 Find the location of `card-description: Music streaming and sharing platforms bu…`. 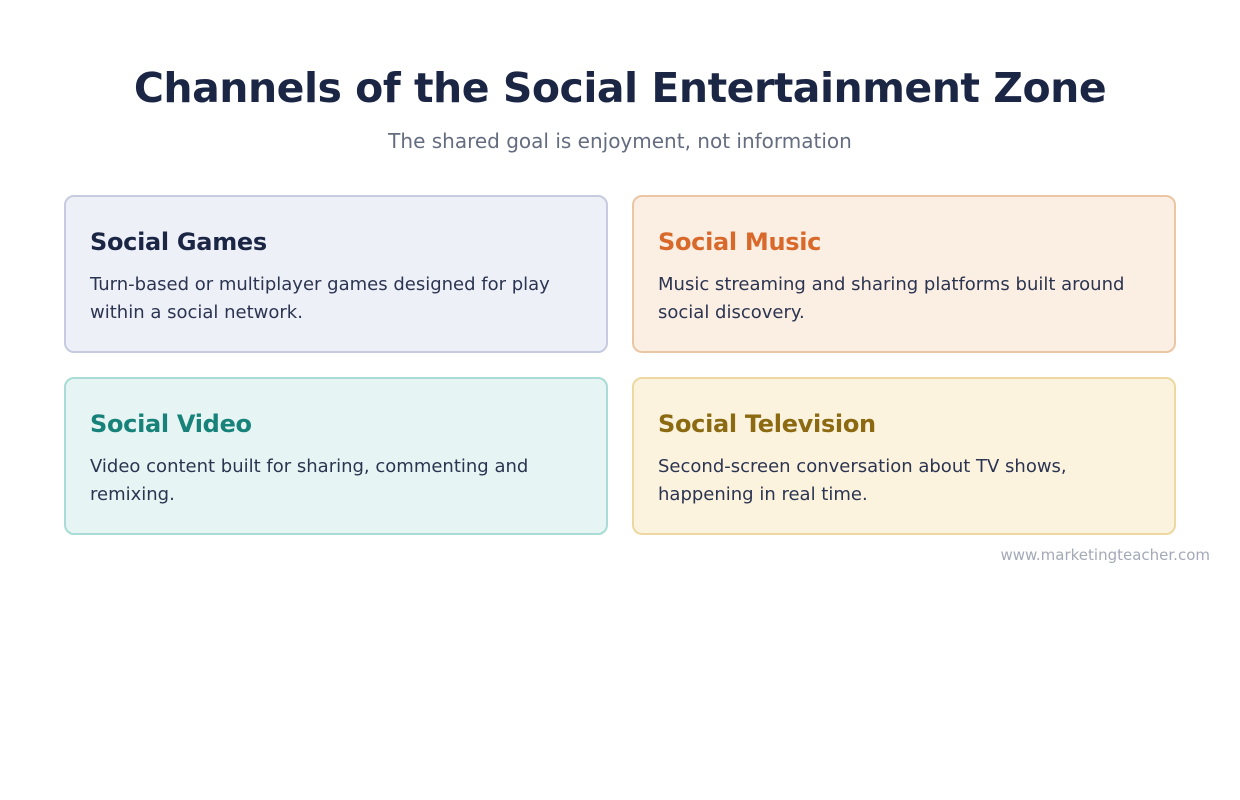

card-description: Music streaming and sharing platforms bu… is located at coordinates (891, 298).